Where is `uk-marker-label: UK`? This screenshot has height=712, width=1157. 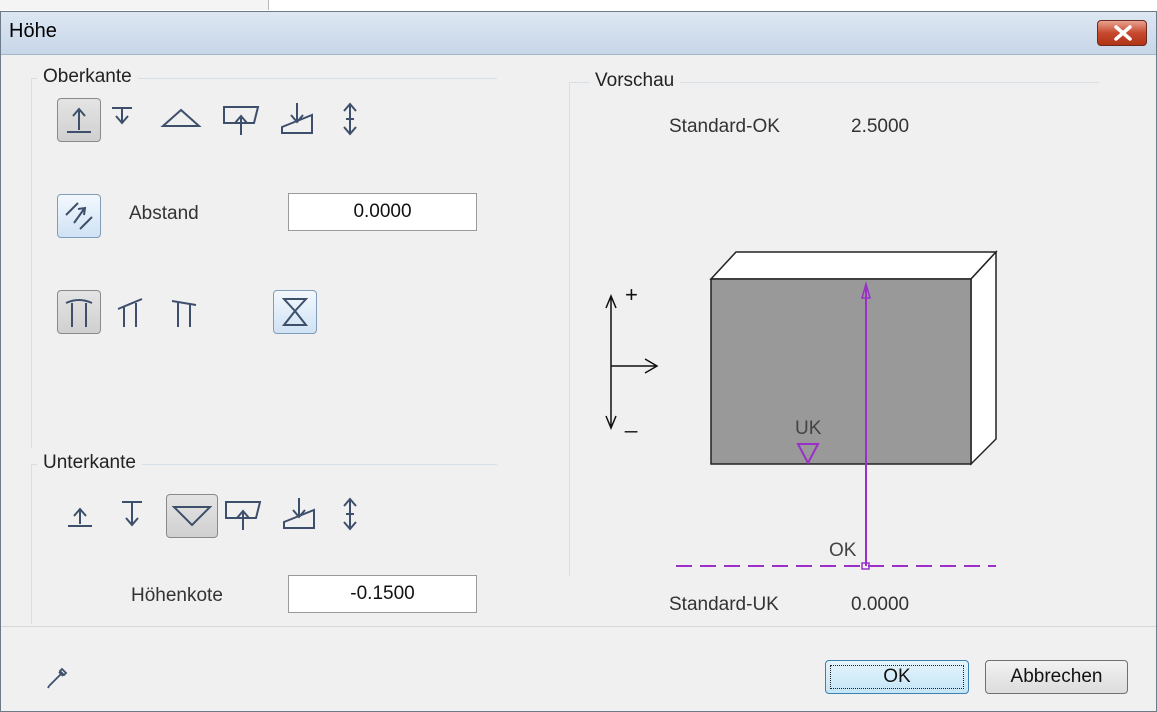 uk-marker-label: UK is located at coordinates (808, 428).